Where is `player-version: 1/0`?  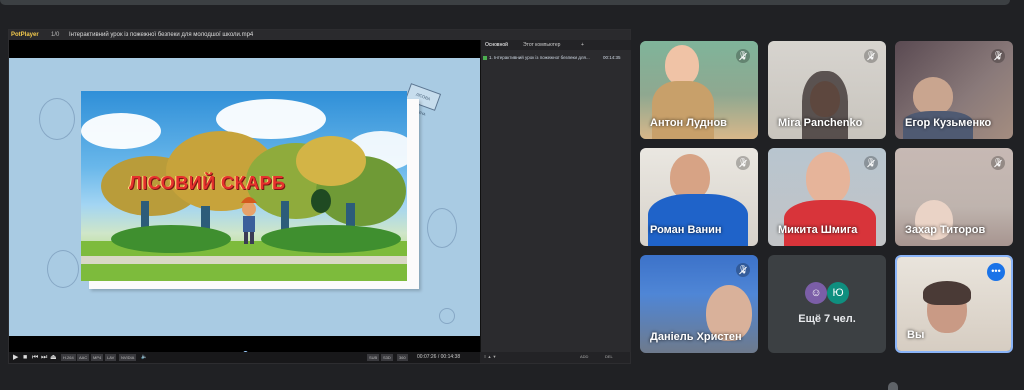
player-version: 1/0 is located at coordinates (55, 35).